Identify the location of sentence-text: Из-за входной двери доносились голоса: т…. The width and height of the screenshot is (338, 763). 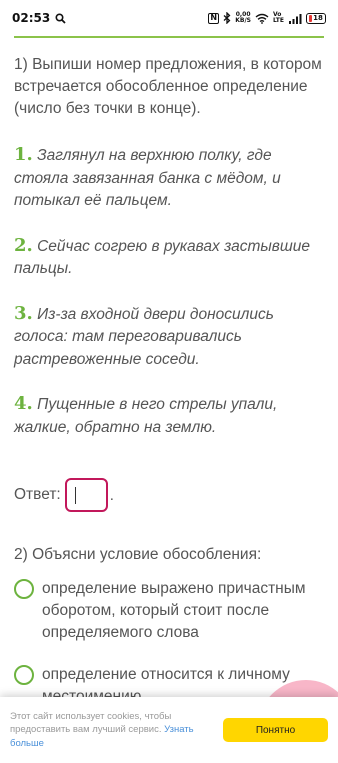
(144, 336).